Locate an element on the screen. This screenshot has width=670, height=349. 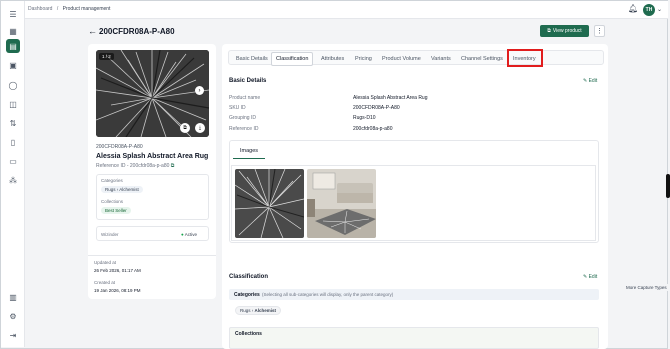
tab-pricing: Pricing is located at coordinates (363, 59).